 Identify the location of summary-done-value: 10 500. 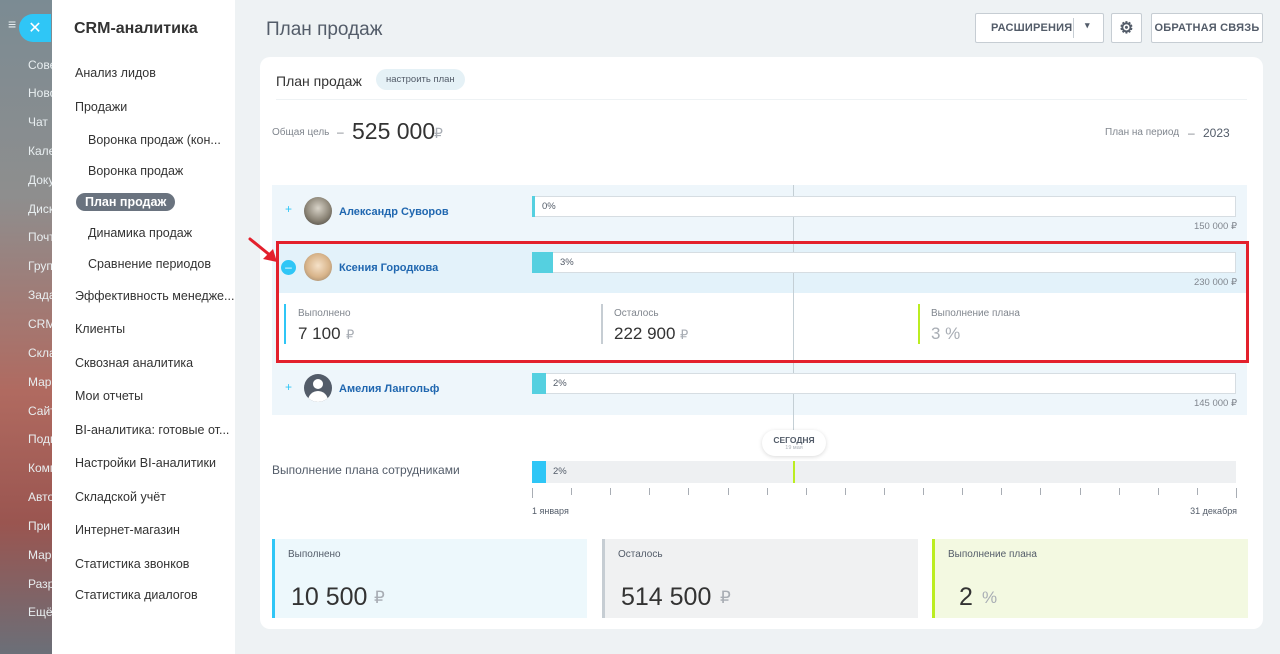
(329, 597).